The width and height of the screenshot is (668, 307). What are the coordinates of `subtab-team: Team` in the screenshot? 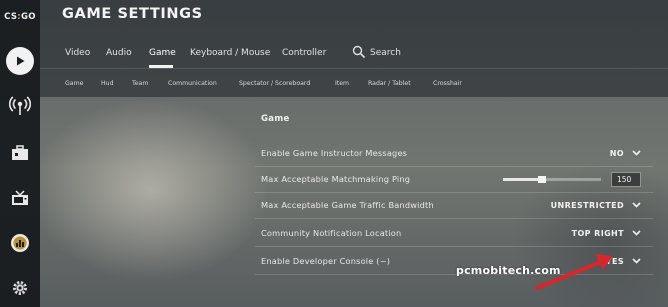 It's located at (140, 84).